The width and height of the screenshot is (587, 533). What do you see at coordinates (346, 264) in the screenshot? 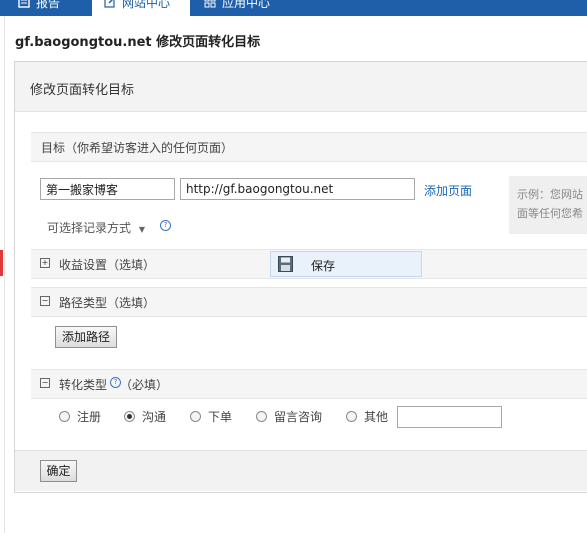
I see `save-button: 保存` at bounding box center [346, 264].